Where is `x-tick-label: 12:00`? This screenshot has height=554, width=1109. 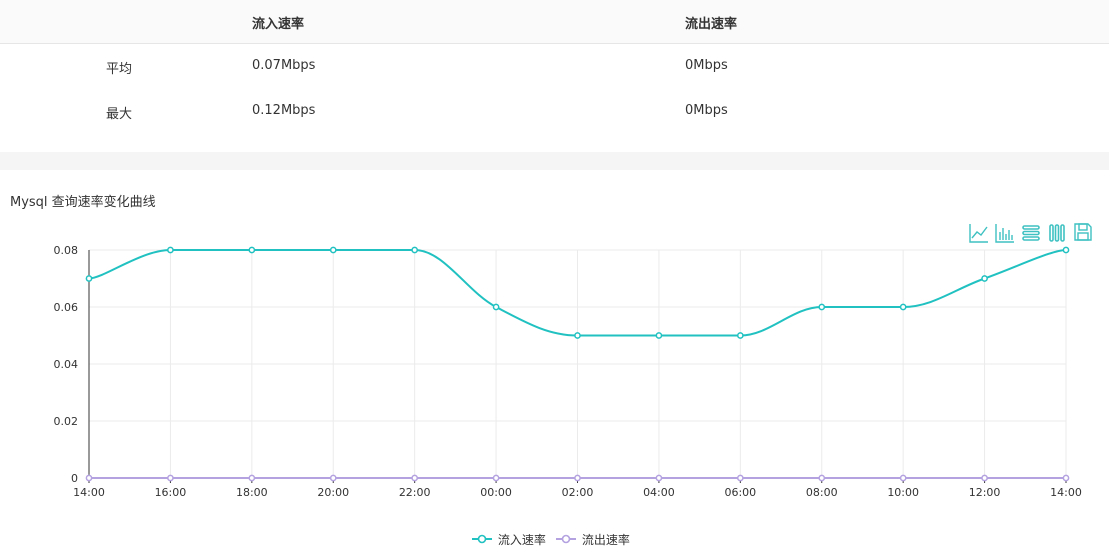 x-tick-label: 12:00 is located at coordinates (985, 492).